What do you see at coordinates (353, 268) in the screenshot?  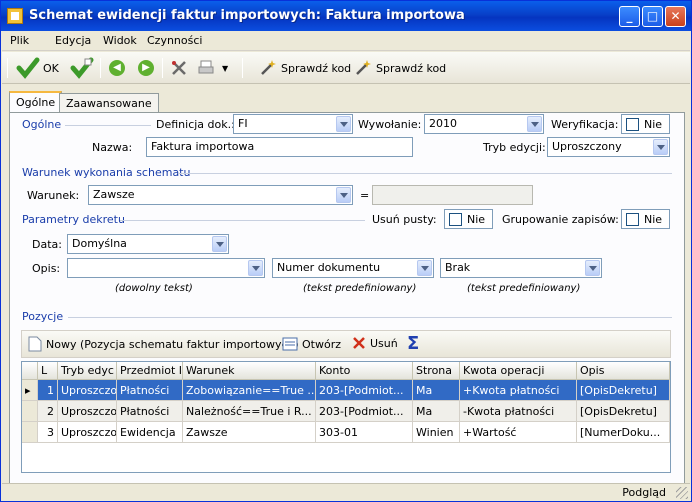 I see `desc-select-2: Numer dokumentu` at bounding box center [353, 268].